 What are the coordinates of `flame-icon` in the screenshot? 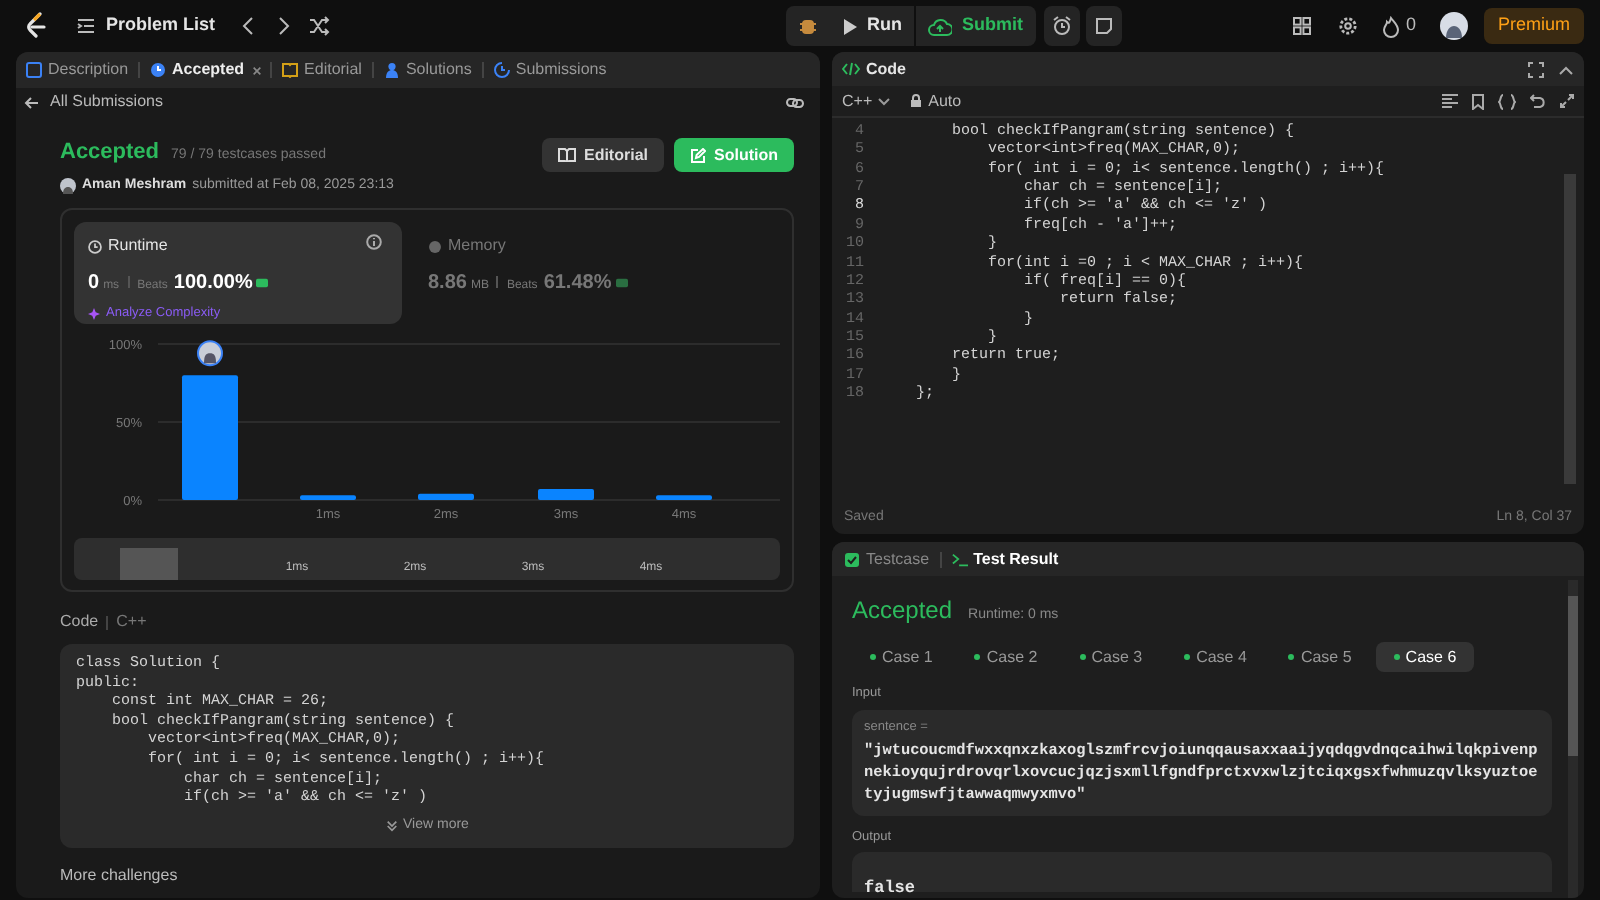 It's located at (1390, 26).